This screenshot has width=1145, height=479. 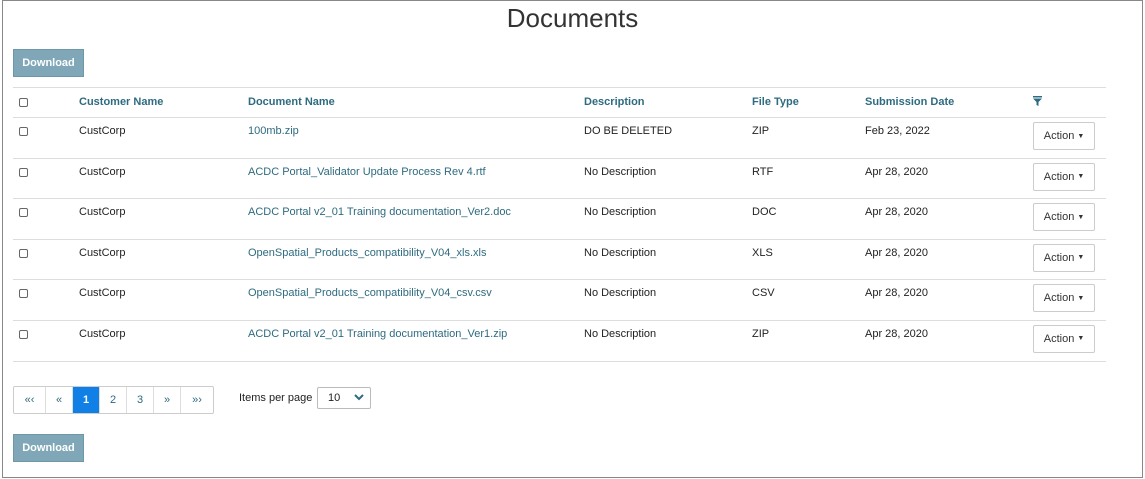 What do you see at coordinates (359, 398) in the screenshot?
I see `chevron-down-icon` at bounding box center [359, 398].